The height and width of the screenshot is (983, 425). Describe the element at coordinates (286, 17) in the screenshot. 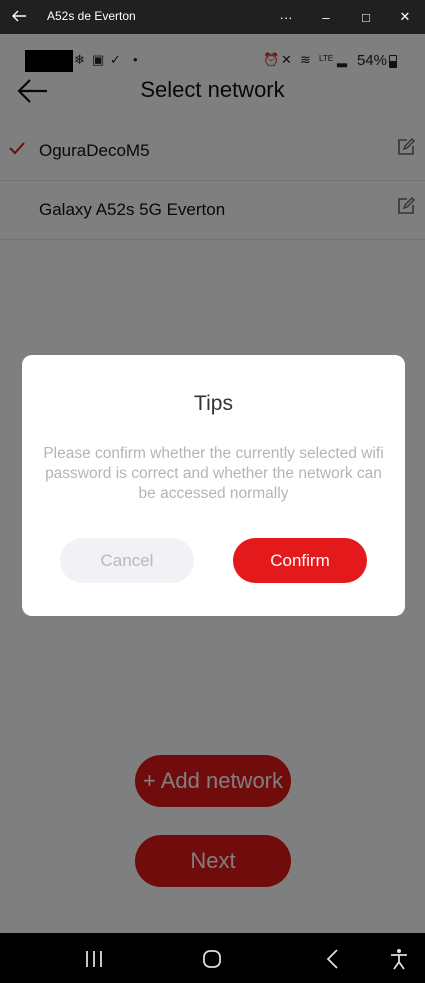

I see `more-options-icon: ···` at that location.